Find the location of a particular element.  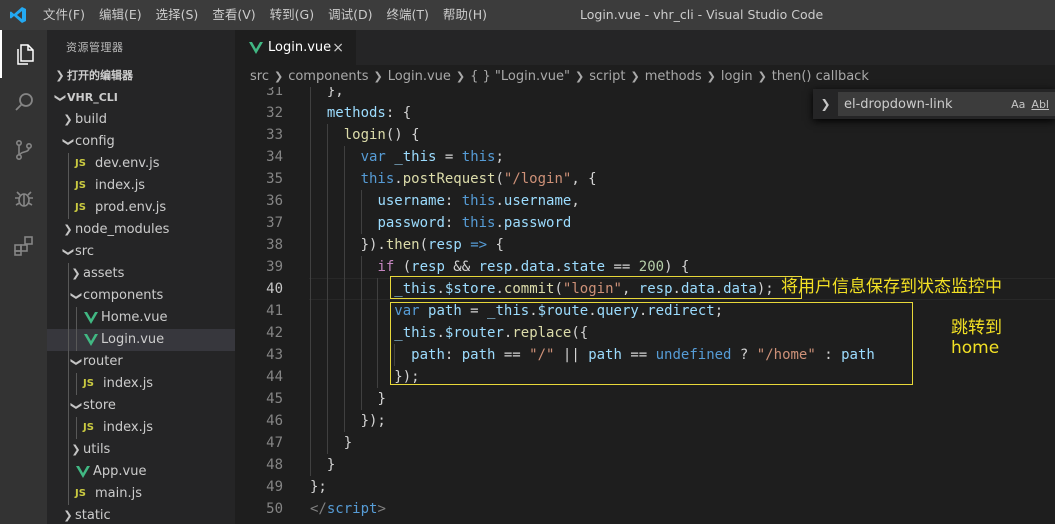

tree-file: Home.vue is located at coordinates (141, 318).